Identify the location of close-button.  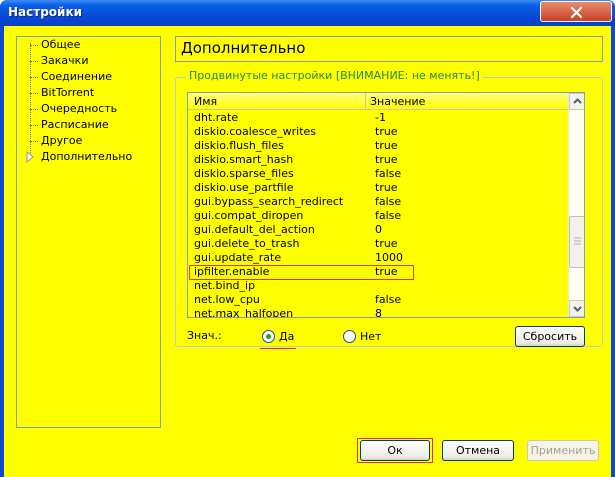
(576, 11).